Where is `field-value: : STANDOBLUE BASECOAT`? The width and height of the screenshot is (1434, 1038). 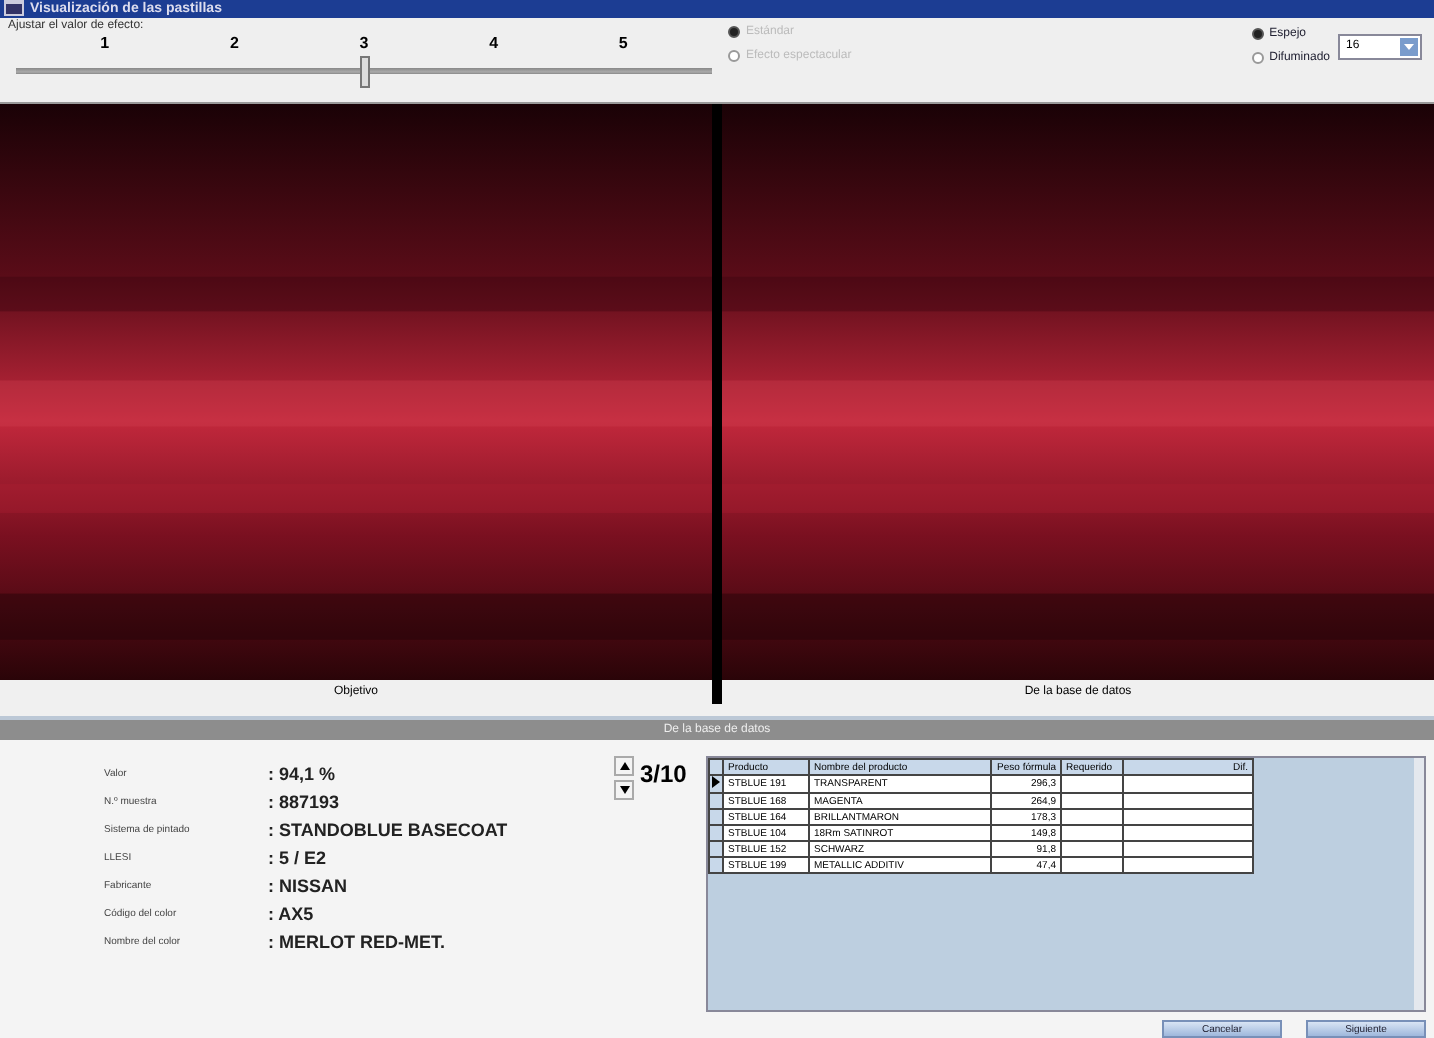 field-value: : STANDOBLUE BASECOAT is located at coordinates (388, 830).